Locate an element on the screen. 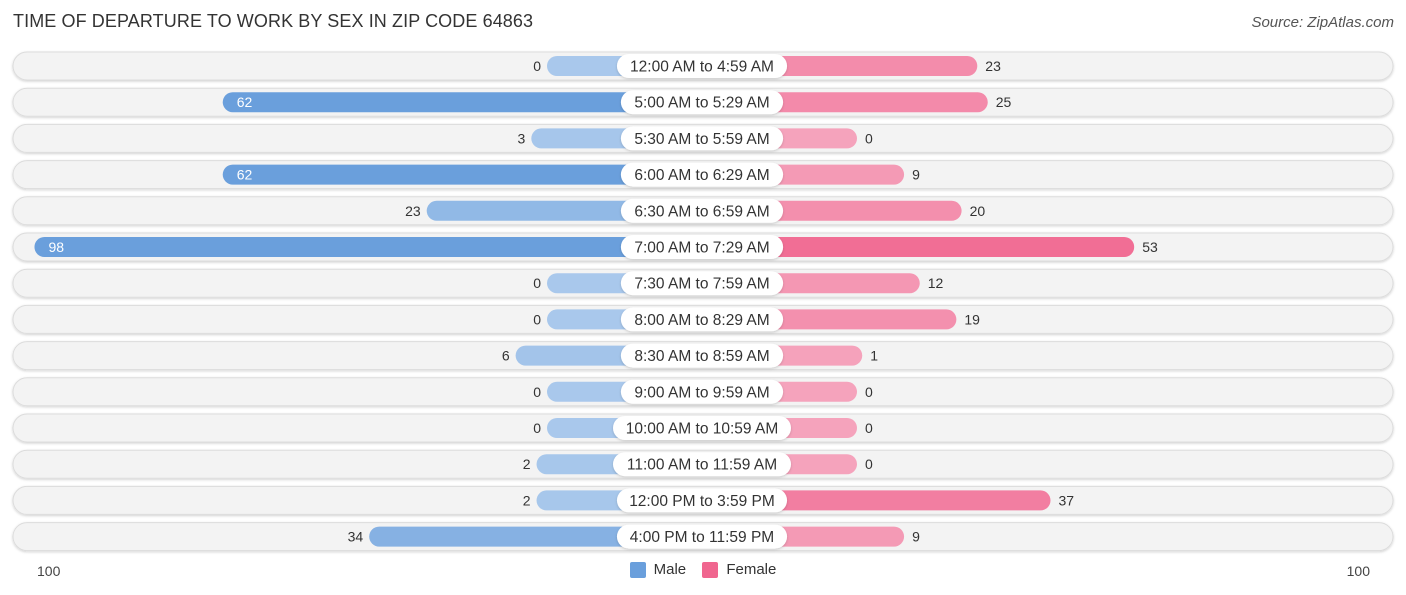  chart-row: 3 0 5:30 AM to 5:59 AM is located at coordinates (703, 138).